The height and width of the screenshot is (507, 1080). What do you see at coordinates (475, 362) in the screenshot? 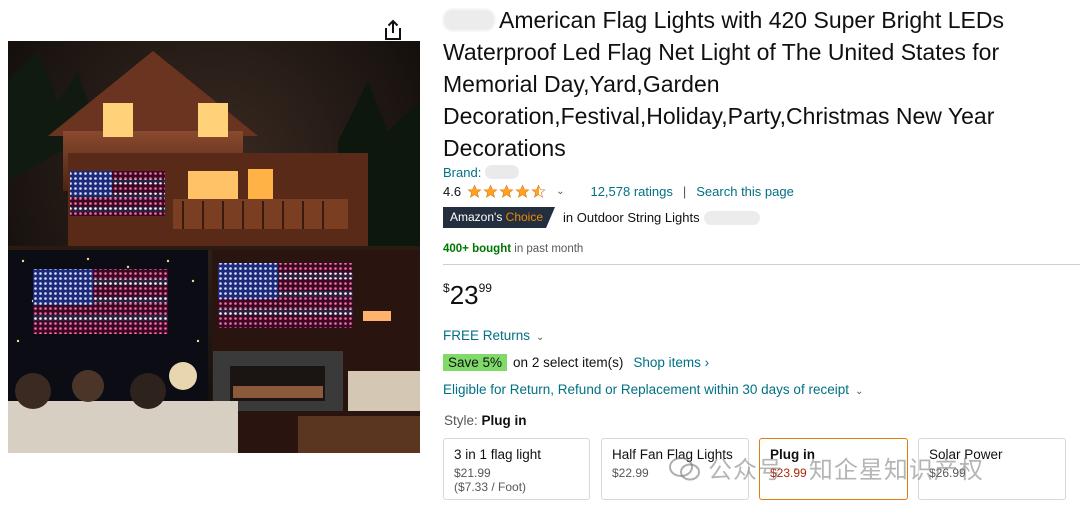
I see `save-badge: Save 5%` at bounding box center [475, 362].